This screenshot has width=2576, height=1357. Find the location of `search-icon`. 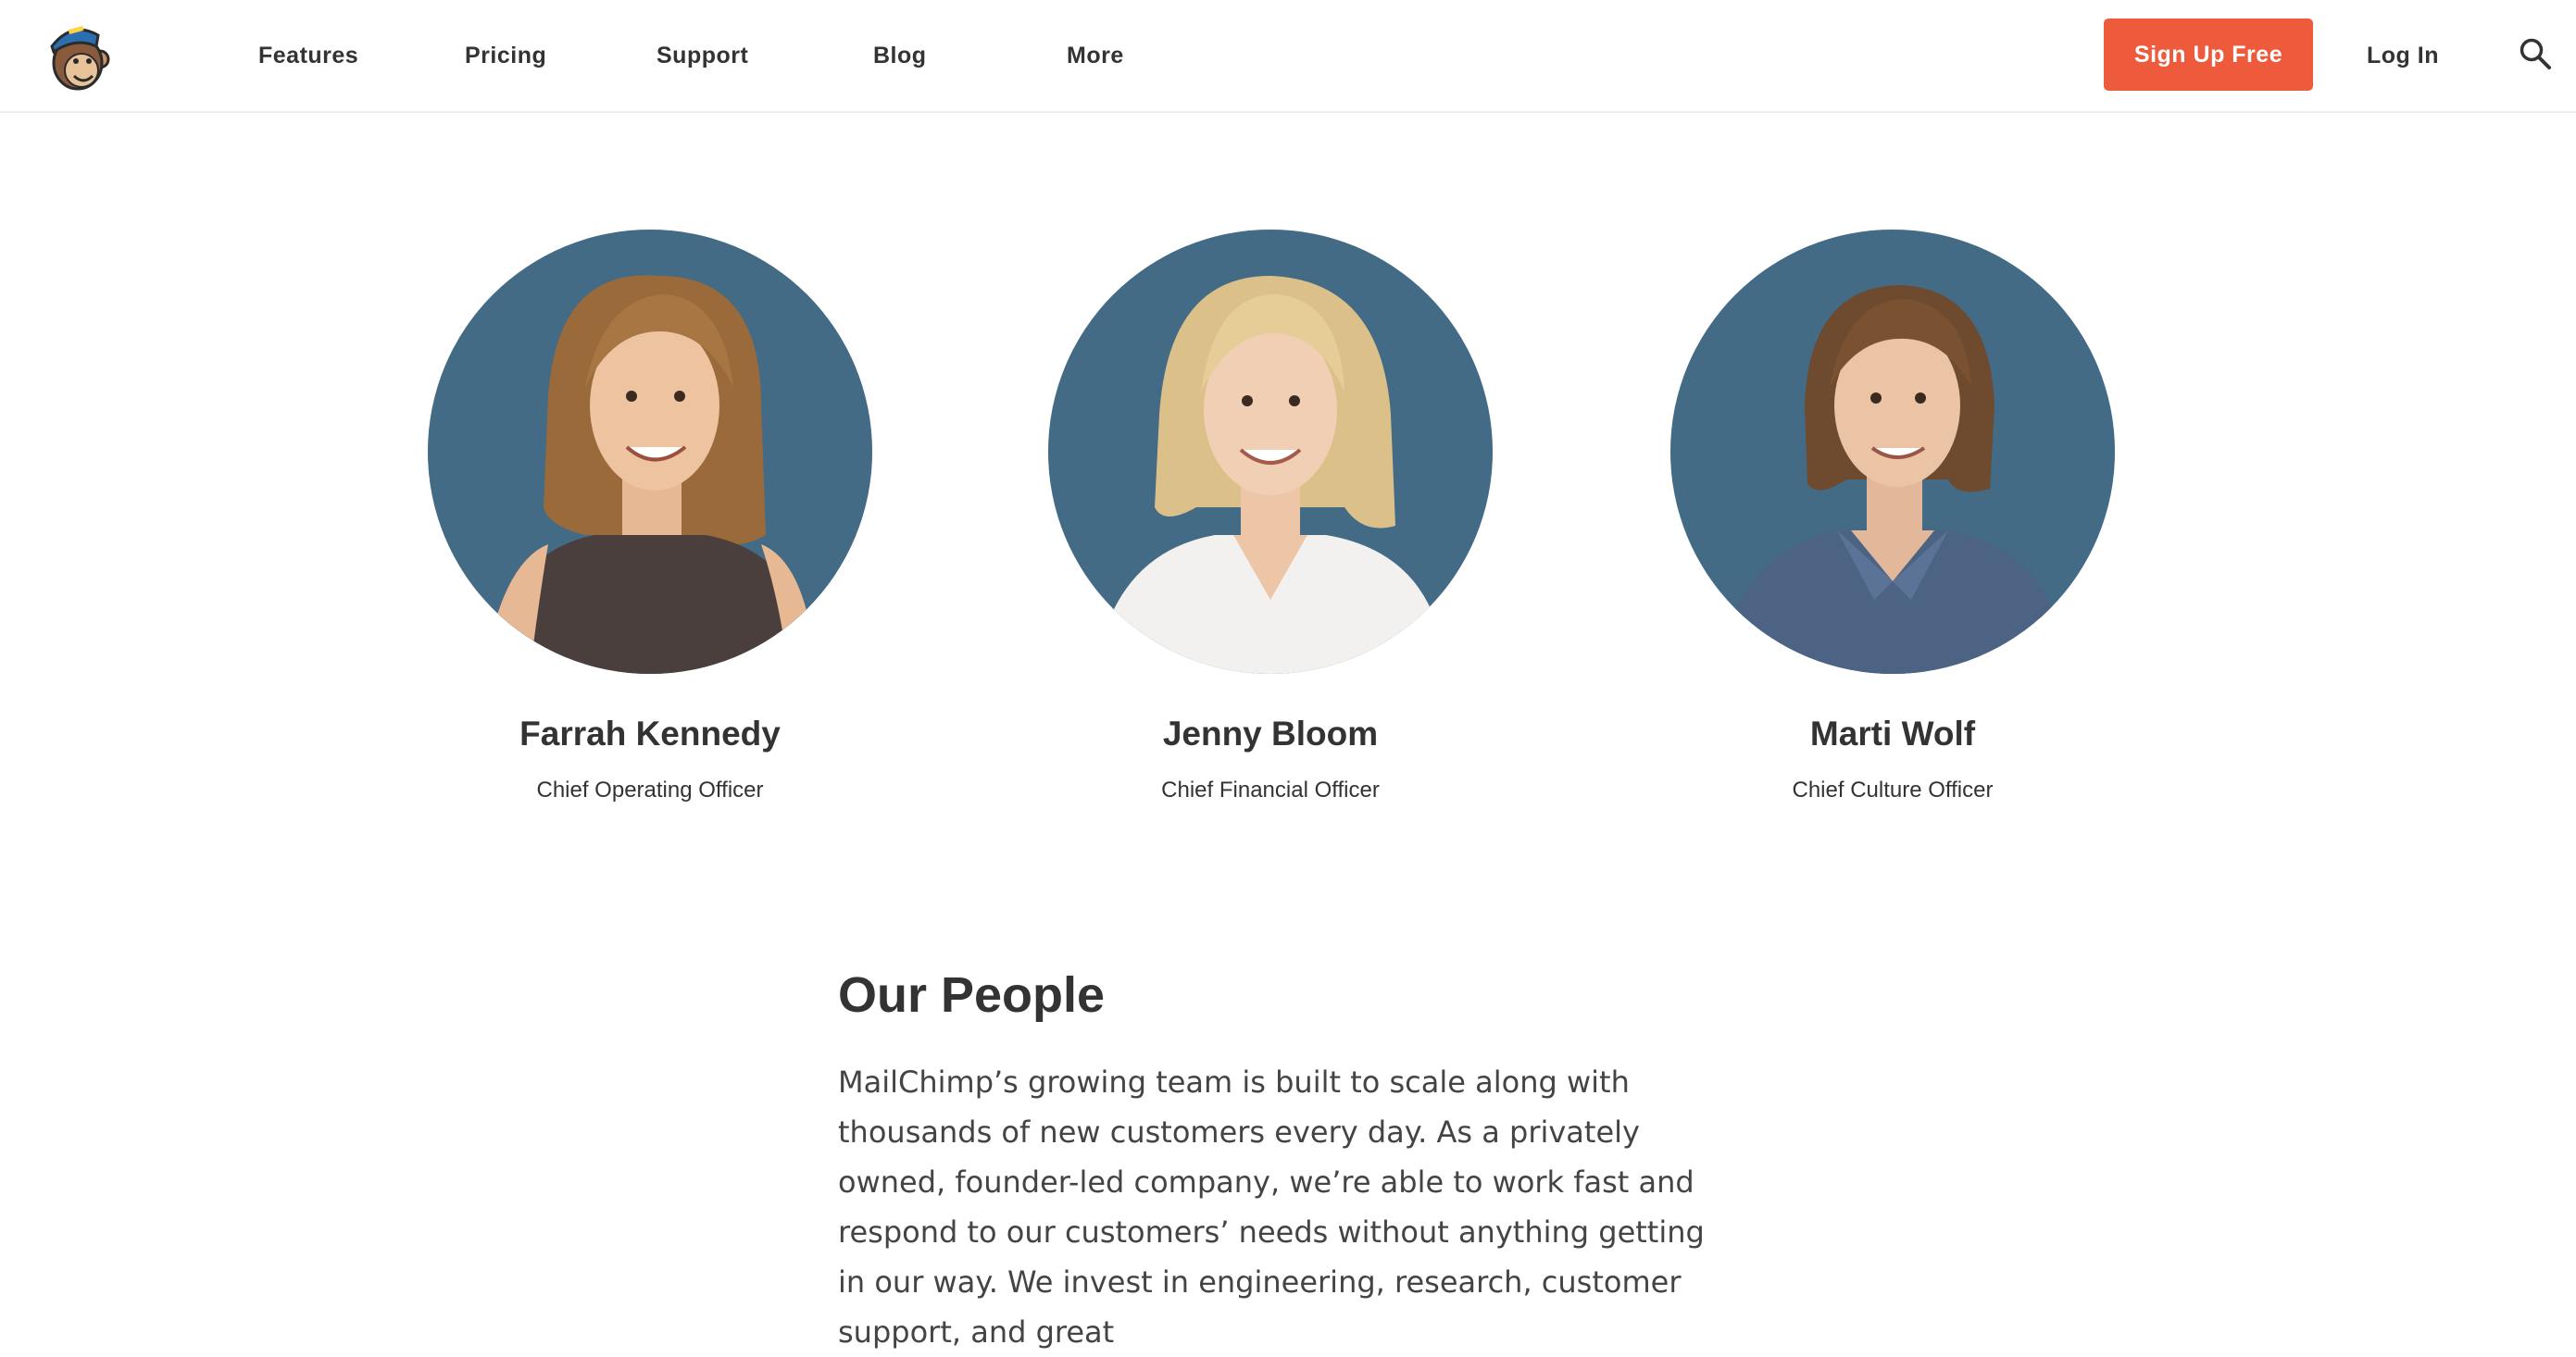

search-icon is located at coordinates (2535, 54).